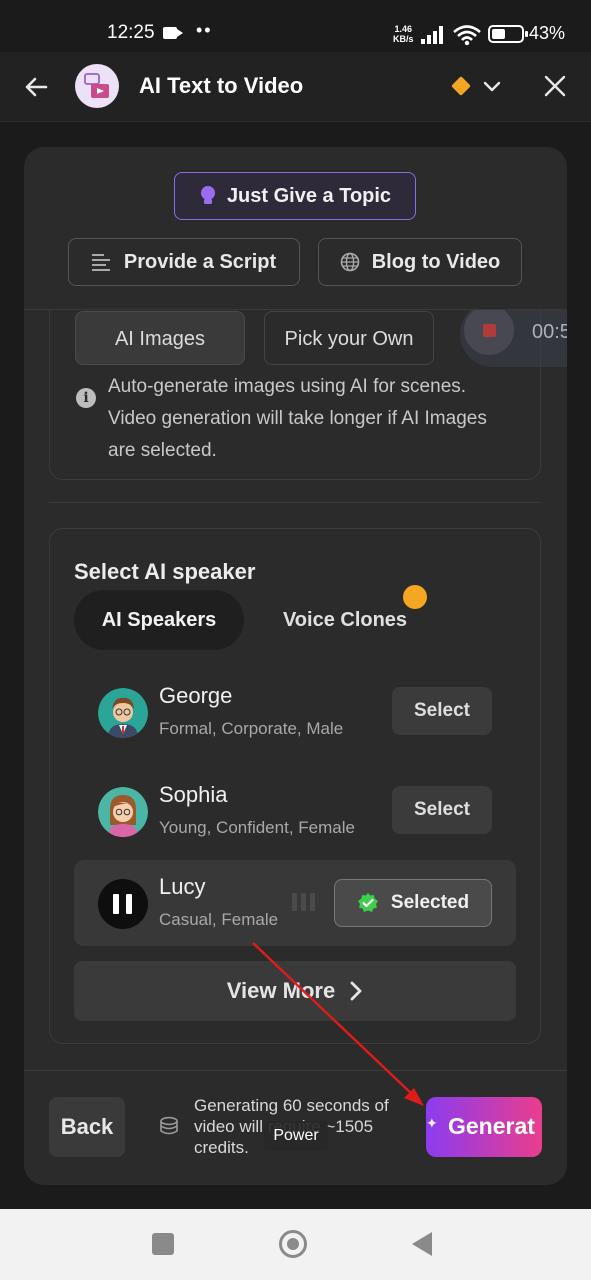  Describe the element at coordinates (193, 794) in the screenshot. I see `speaker-name: Sophia` at that location.